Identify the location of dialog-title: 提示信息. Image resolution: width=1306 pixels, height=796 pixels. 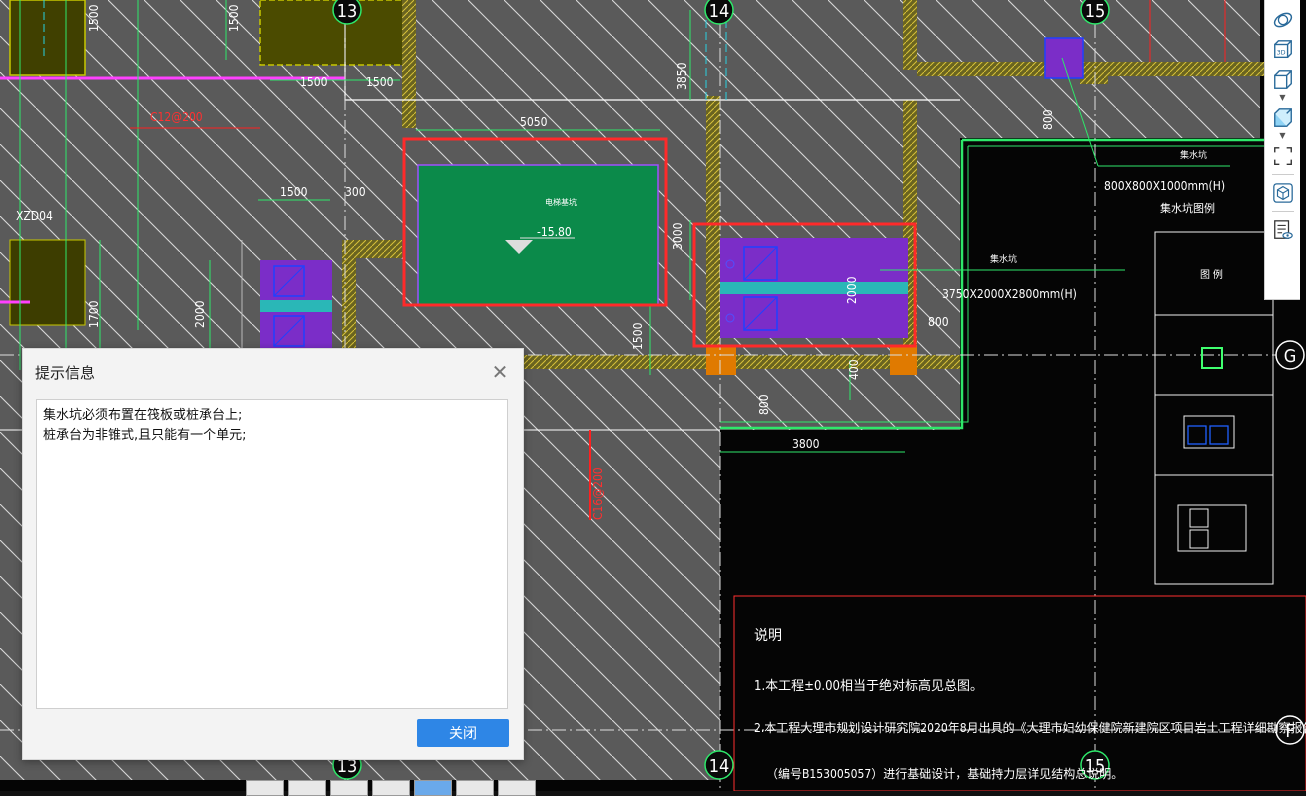
(65, 372).